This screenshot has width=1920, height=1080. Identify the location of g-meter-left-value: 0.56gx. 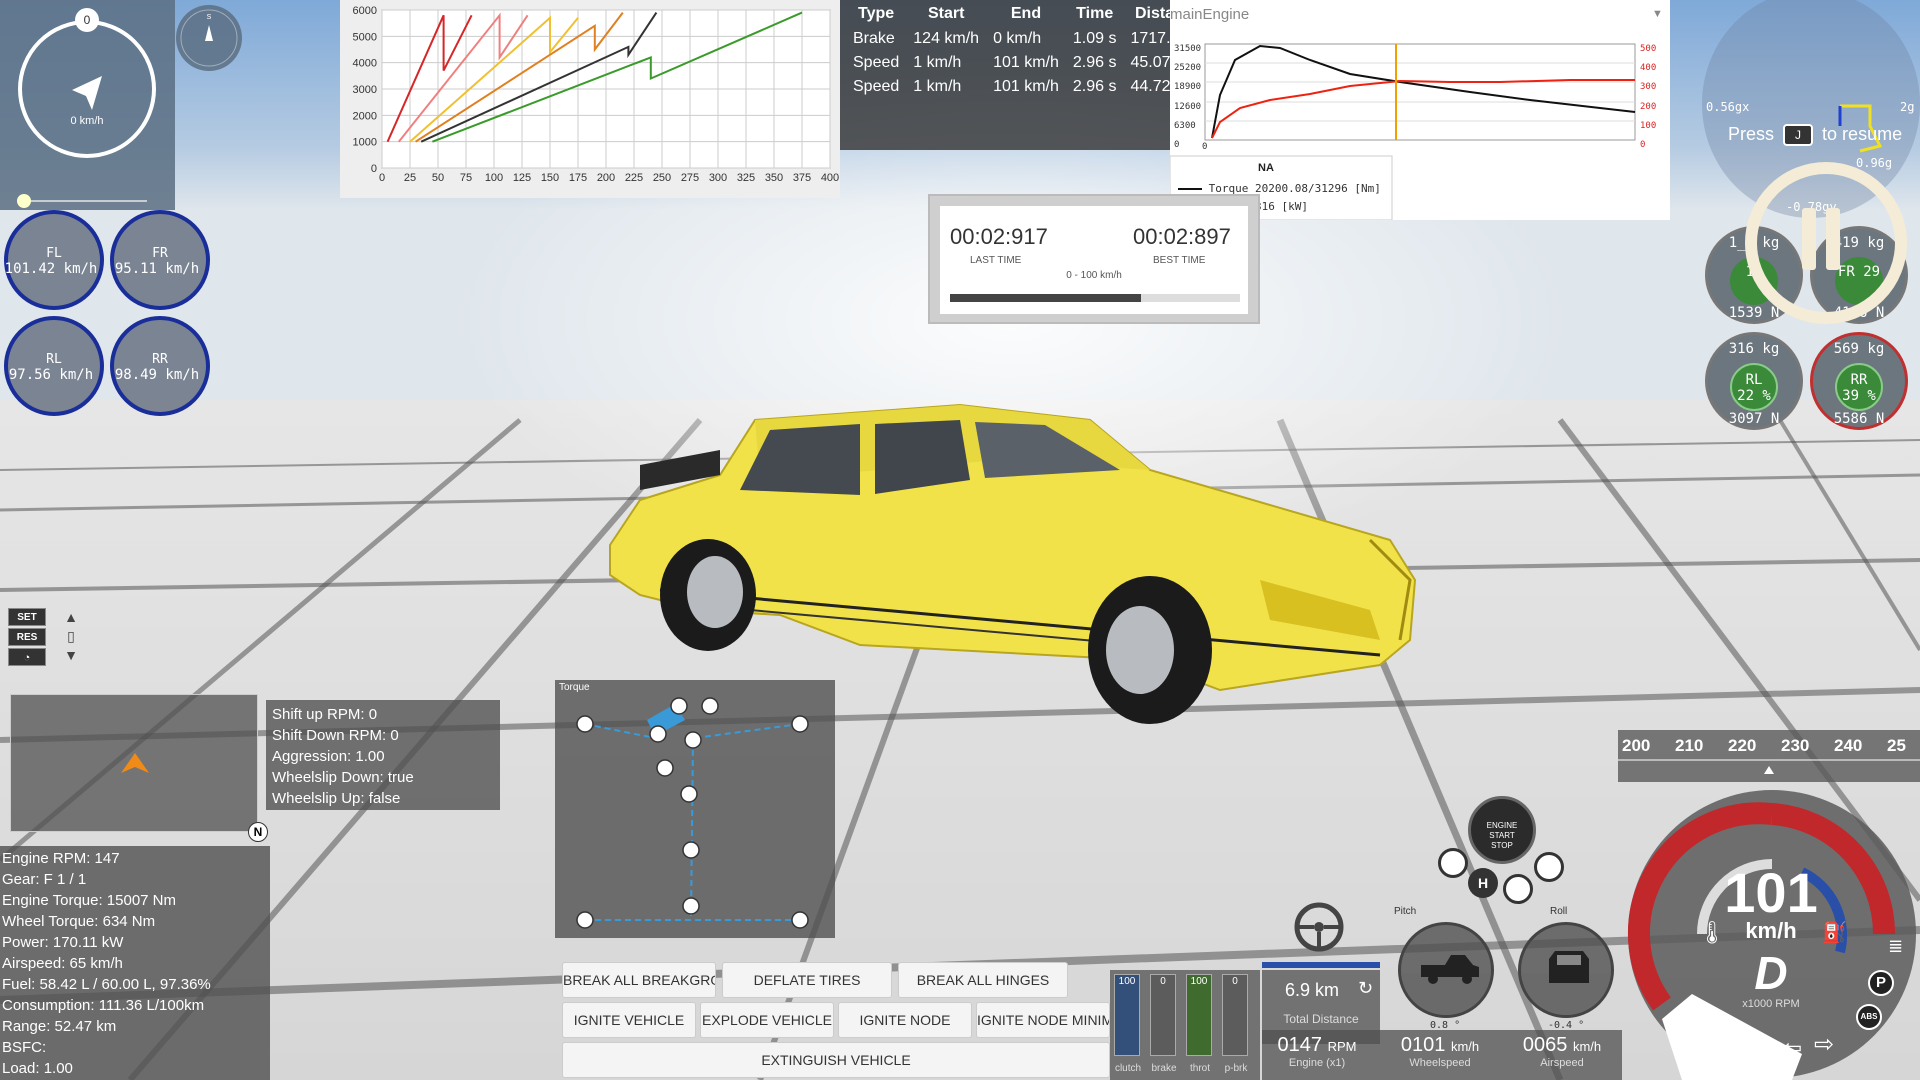
(1728, 107).